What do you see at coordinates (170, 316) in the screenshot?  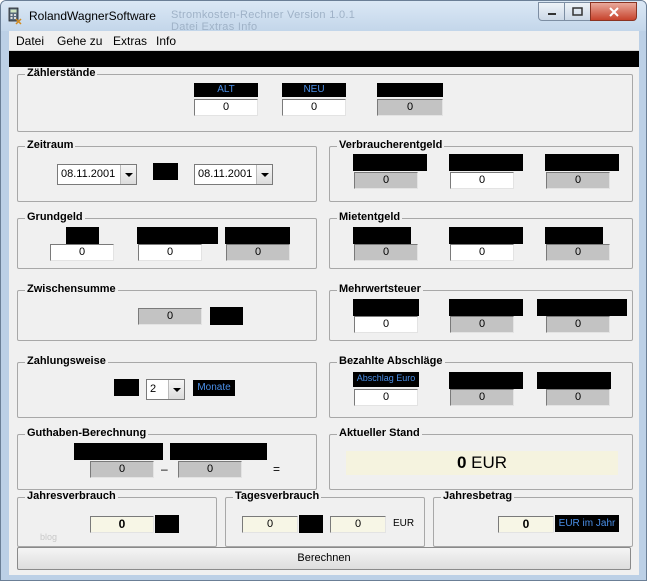 I see `zwischensumme-output: 0` at bounding box center [170, 316].